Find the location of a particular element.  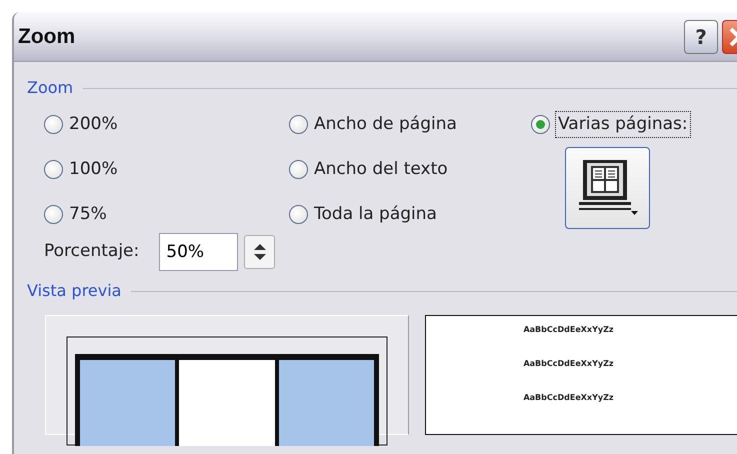

option-label: Ancho de página is located at coordinates (385, 125).